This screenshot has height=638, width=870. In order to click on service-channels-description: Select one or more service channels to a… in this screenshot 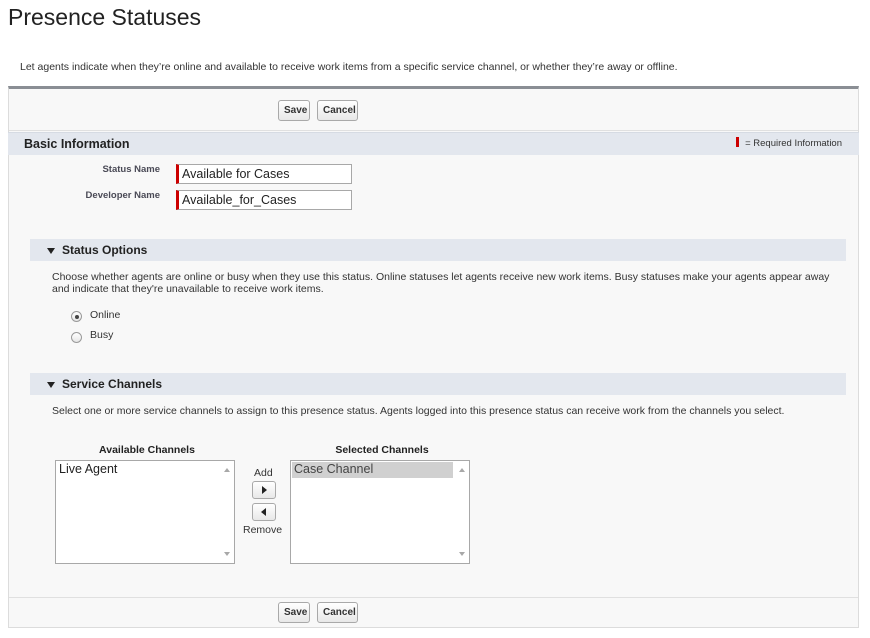, I will do `click(418, 411)`.